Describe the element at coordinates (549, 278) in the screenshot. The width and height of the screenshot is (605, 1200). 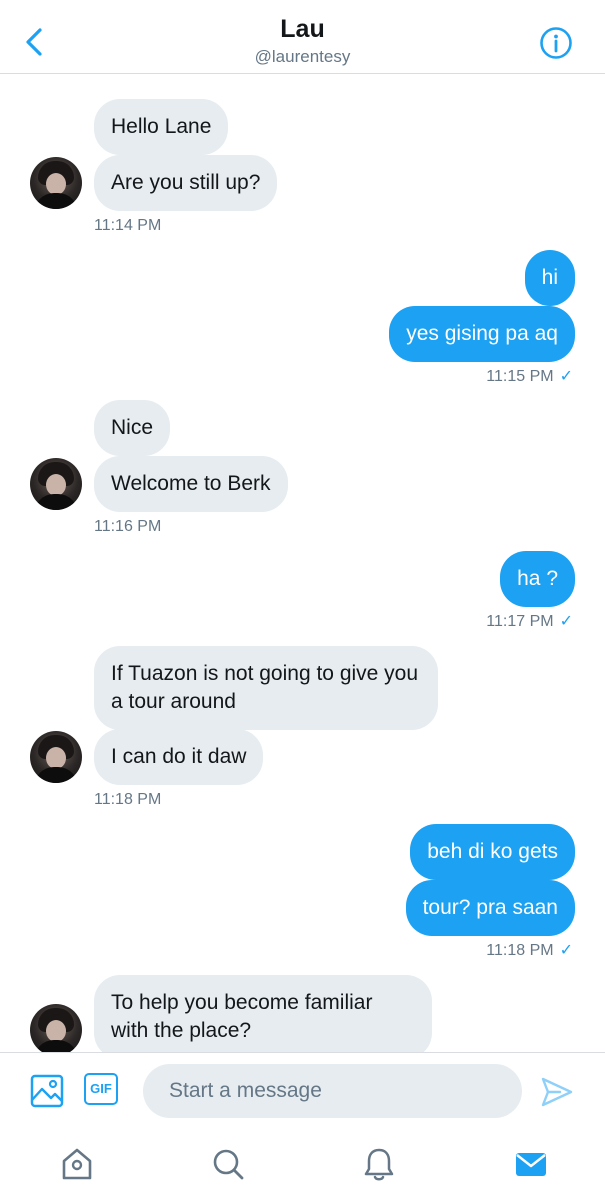
I see `message-bubble-outgoing: hi` at that location.